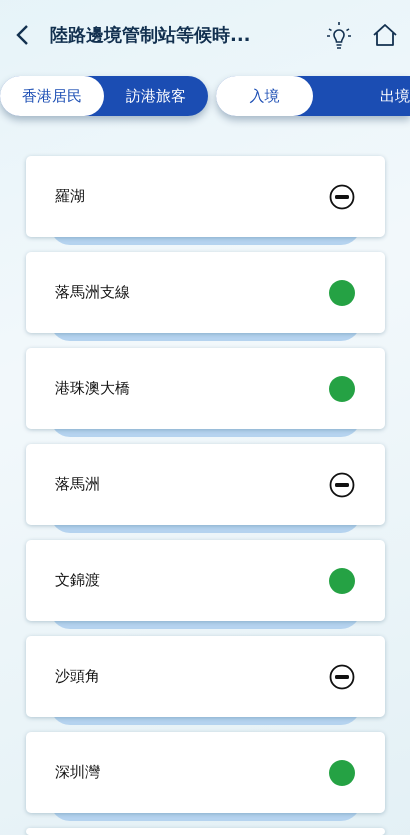 Image resolution: width=410 pixels, height=835 pixels. I want to click on toggle-option: 香港居民, so click(52, 96).